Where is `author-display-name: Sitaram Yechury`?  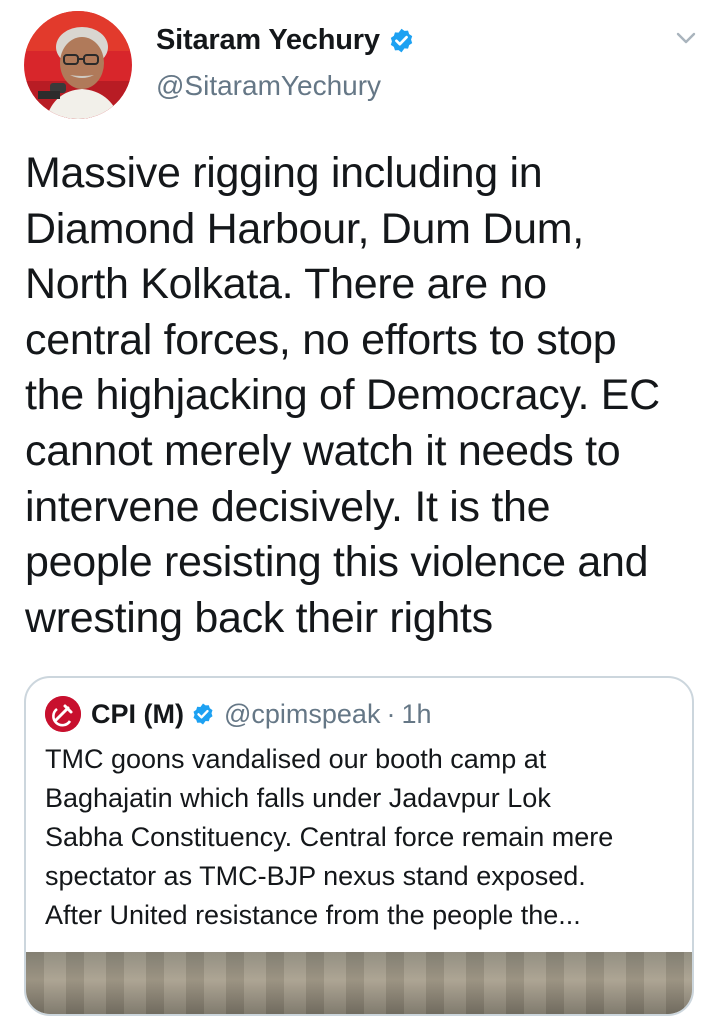 author-display-name: Sitaram Yechury is located at coordinates (268, 40).